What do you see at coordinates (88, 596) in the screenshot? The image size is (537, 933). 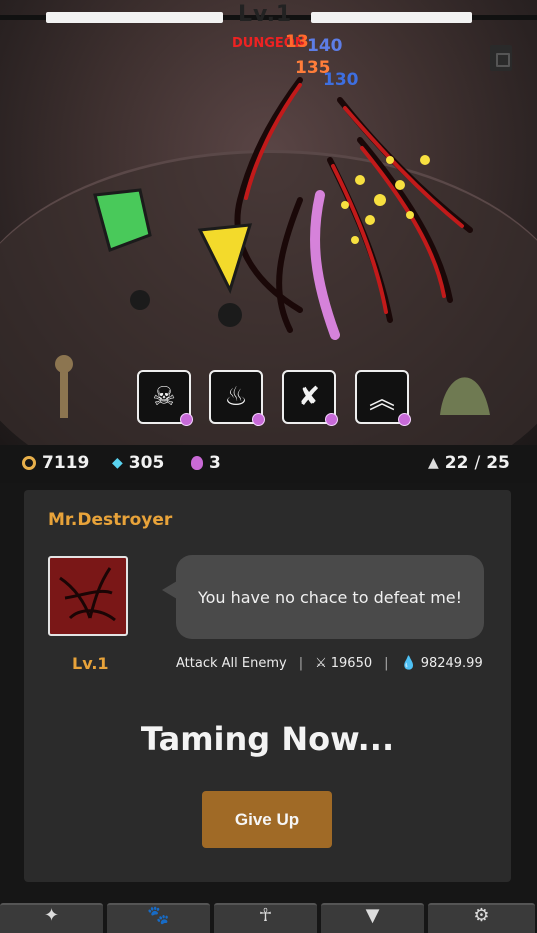 I see `boss-portrait` at bounding box center [88, 596].